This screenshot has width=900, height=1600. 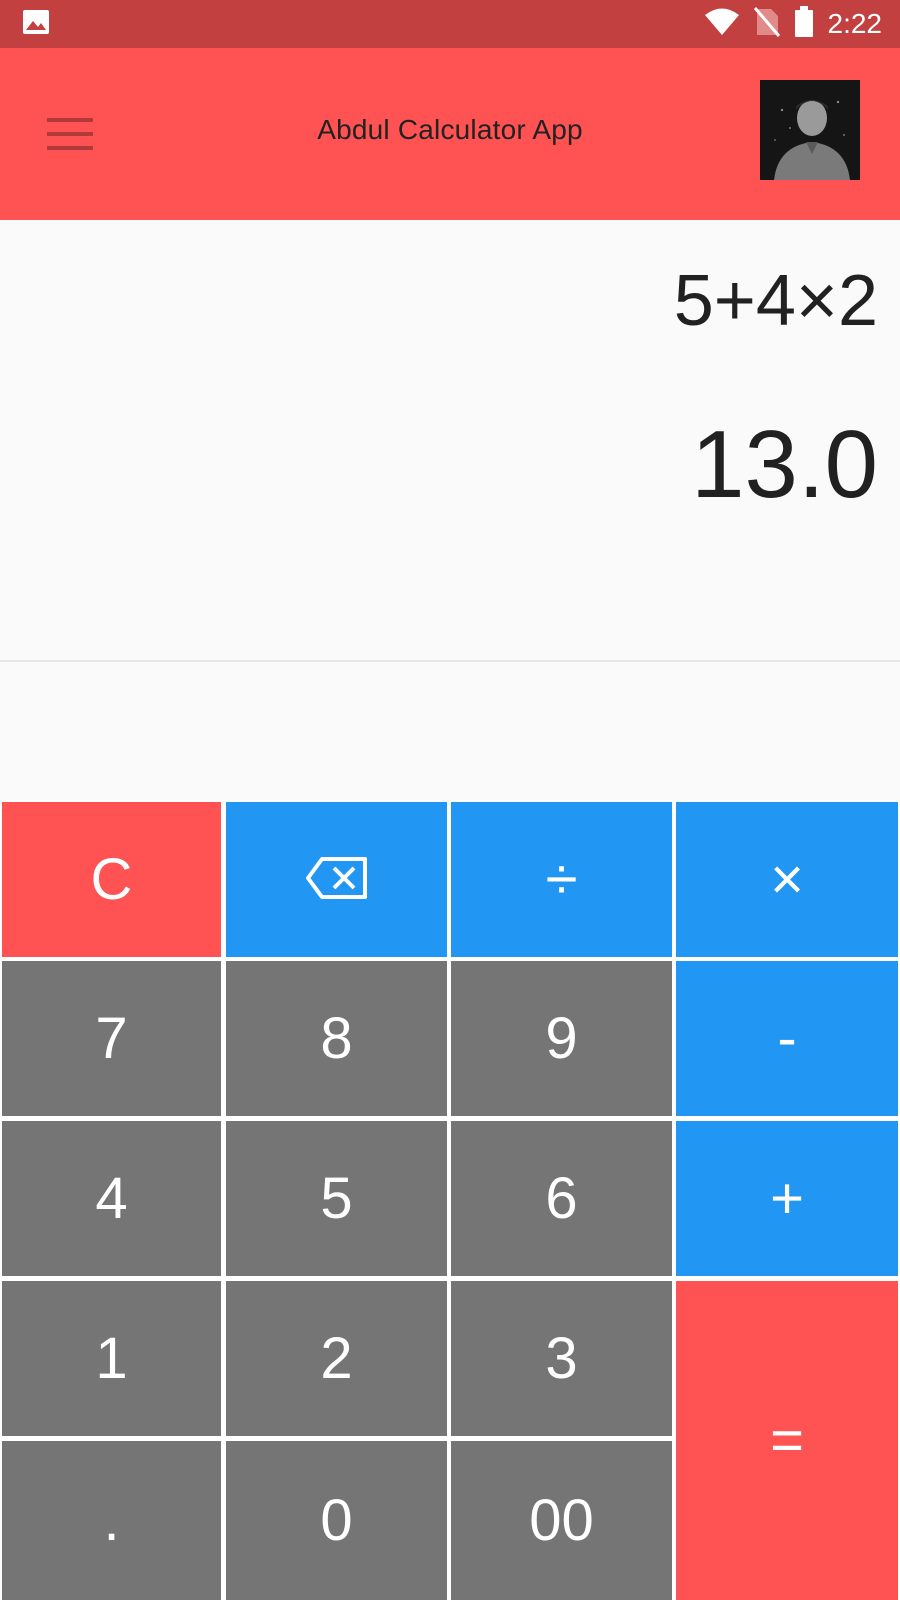 I want to click on multiply-button: ×, so click(x=787, y=879).